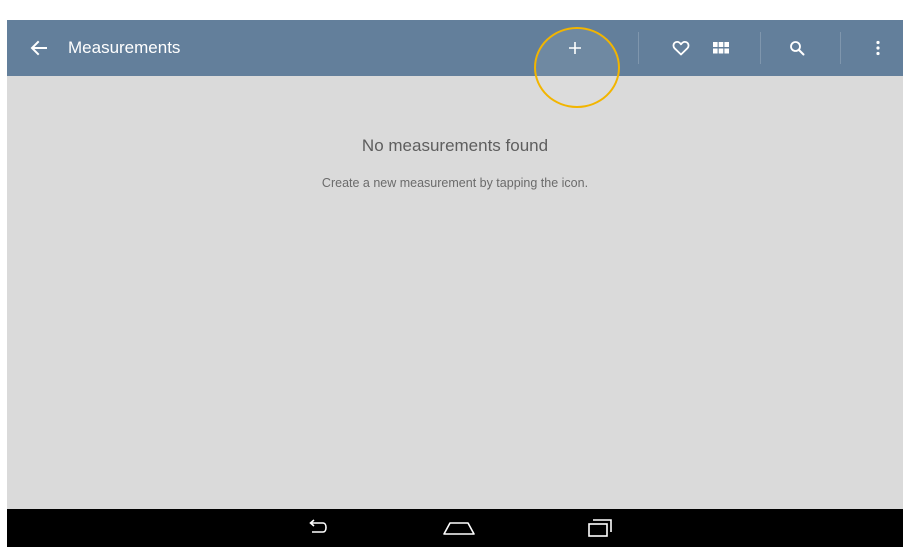 The width and height of the screenshot is (903, 547). Describe the element at coordinates (455, 145) in the screenshot. I see `empty-state-title: No measurements found` at that location.